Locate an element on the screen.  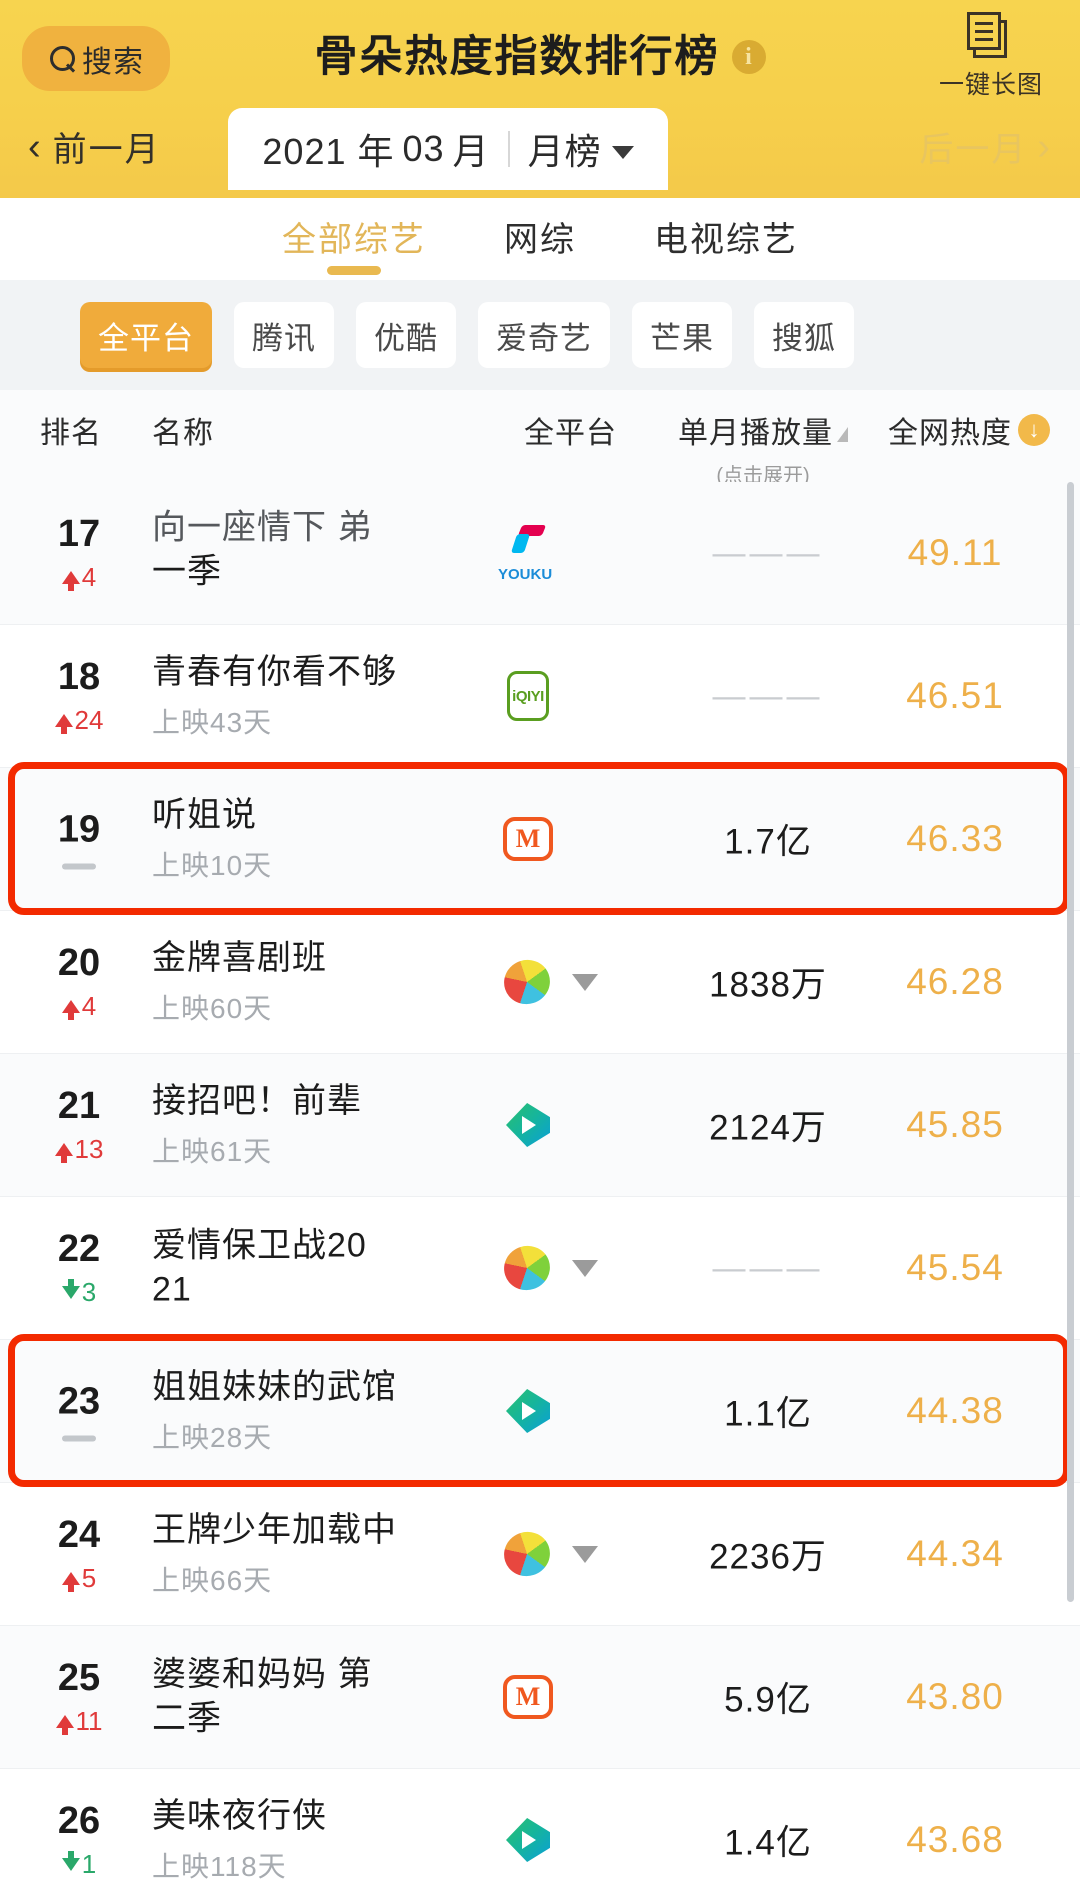
heat-index-cell: 45.85 is located at coordinates (955, 1124).